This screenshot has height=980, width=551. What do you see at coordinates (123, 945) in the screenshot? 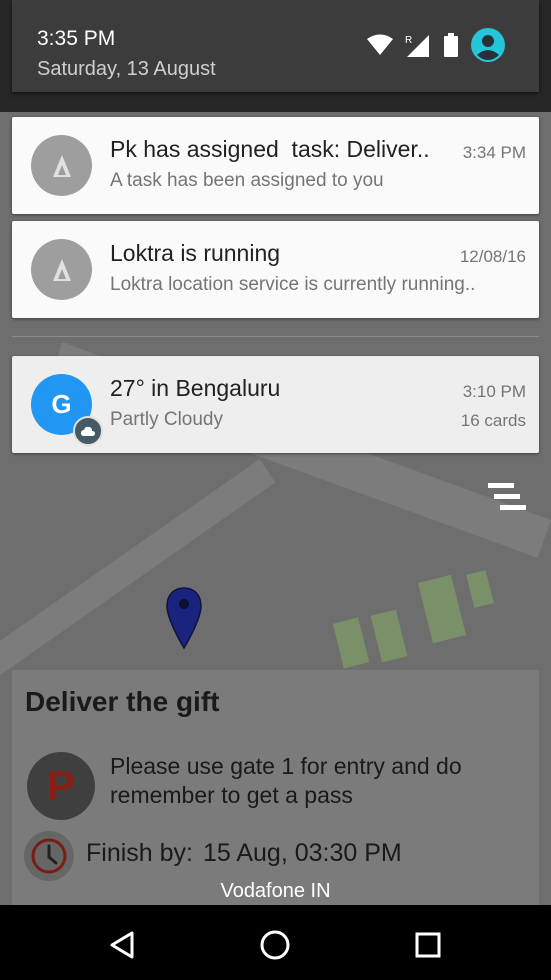
I see `back-icon` at bounding box center [123, 945].